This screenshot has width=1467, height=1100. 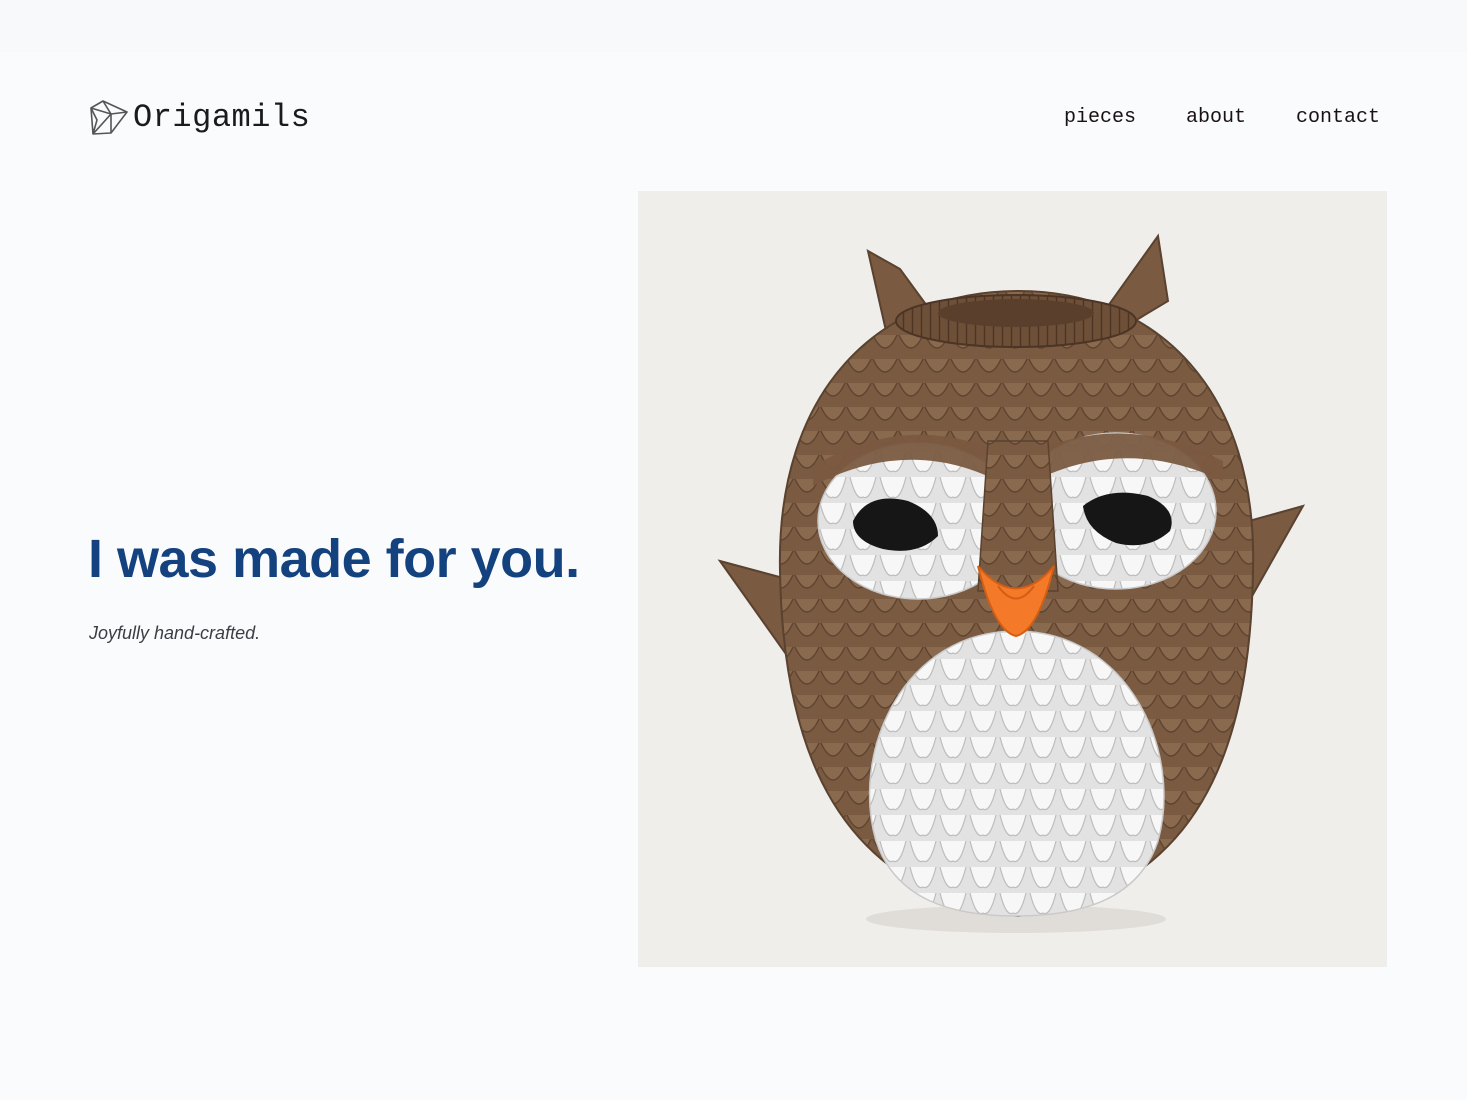 I want to click on brand-home-link: Origamils, so click(x=198, y=118).